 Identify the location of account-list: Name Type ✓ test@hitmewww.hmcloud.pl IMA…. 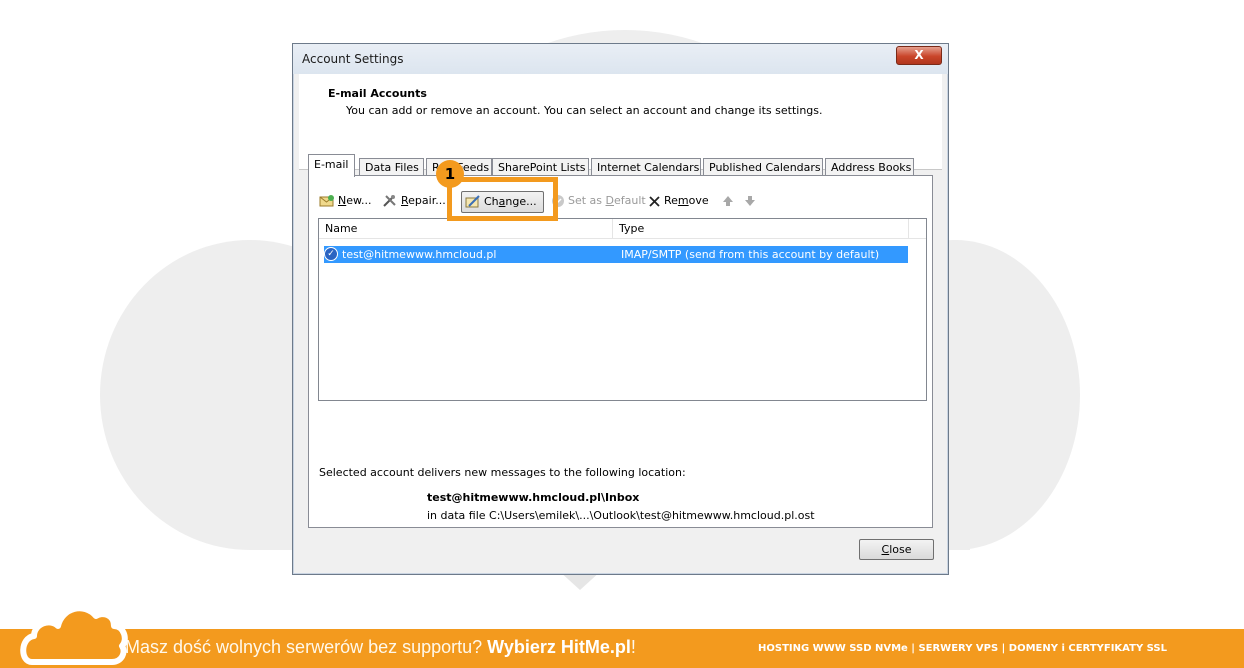
(622, 309).